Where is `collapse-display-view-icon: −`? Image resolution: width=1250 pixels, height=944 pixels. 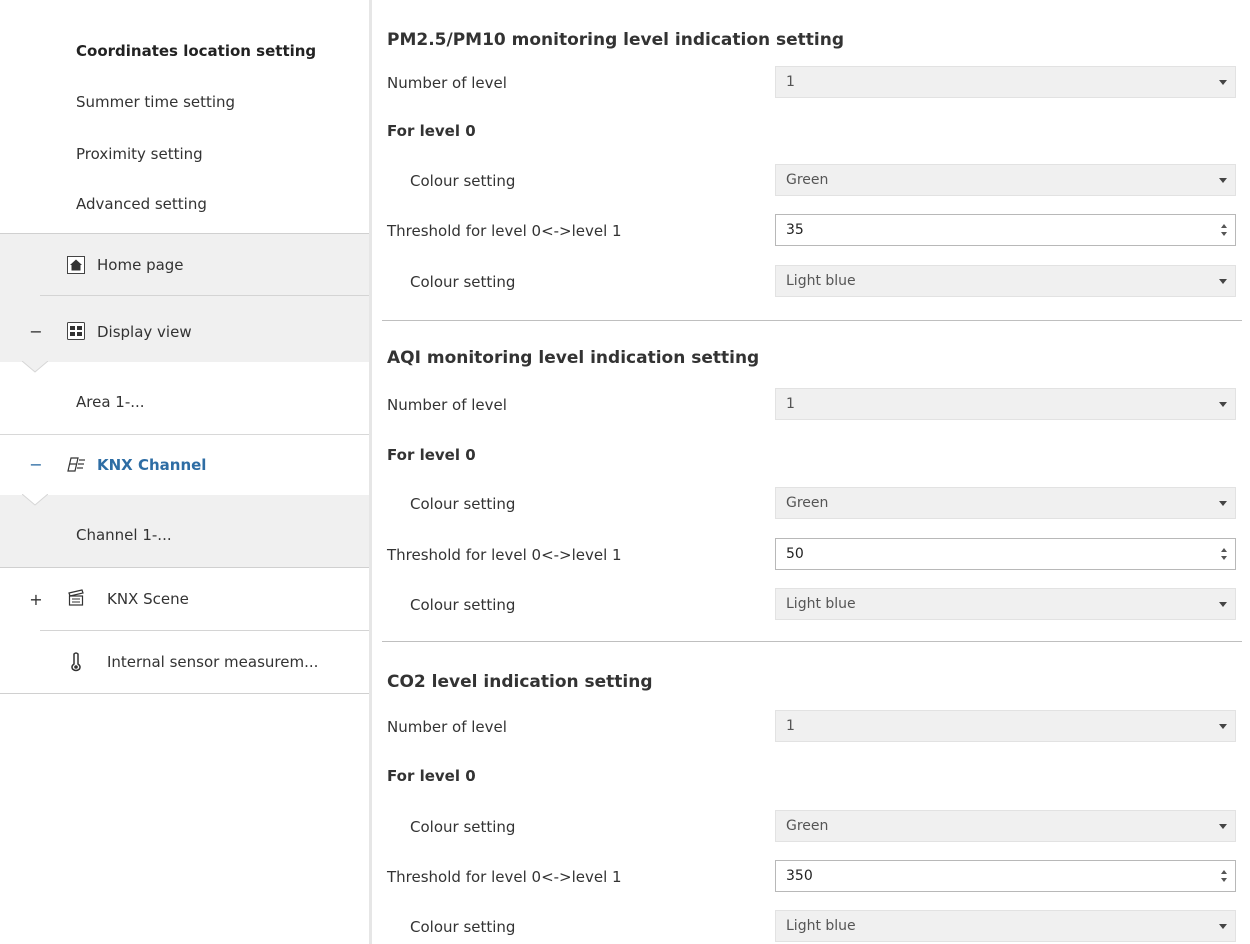 collapse-display-view-icon: − is located at coordinates (36, 331).